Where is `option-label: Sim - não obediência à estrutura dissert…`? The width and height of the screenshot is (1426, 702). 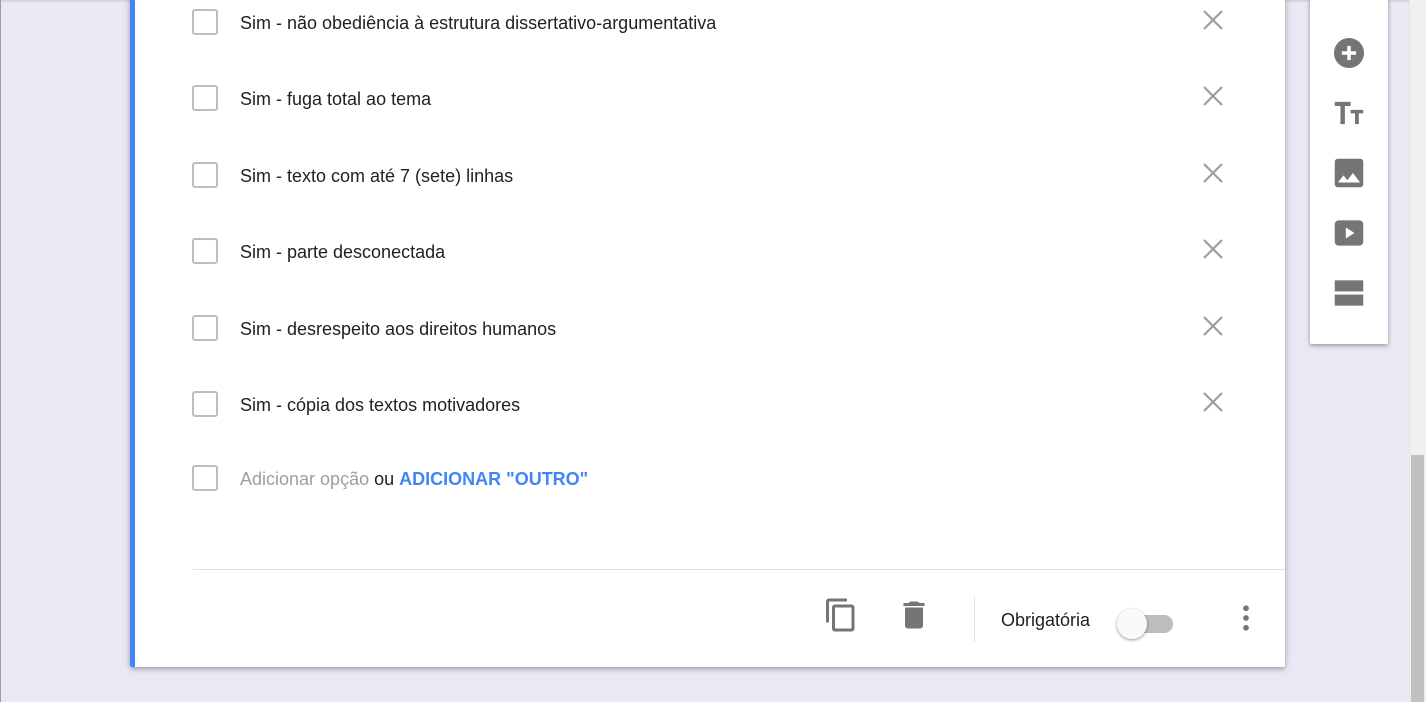
option-label: Sim - não obediência à estrutura dissert… is located at coordinates (478, 23).